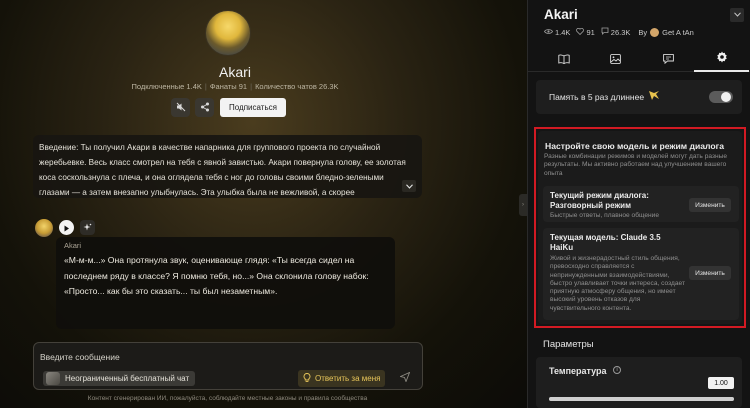  I want to click on share-icon, so click(205, 108).